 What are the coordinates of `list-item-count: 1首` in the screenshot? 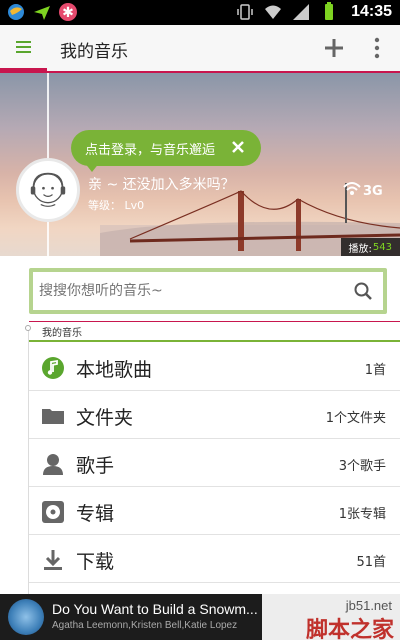 It's located at (375, 370).